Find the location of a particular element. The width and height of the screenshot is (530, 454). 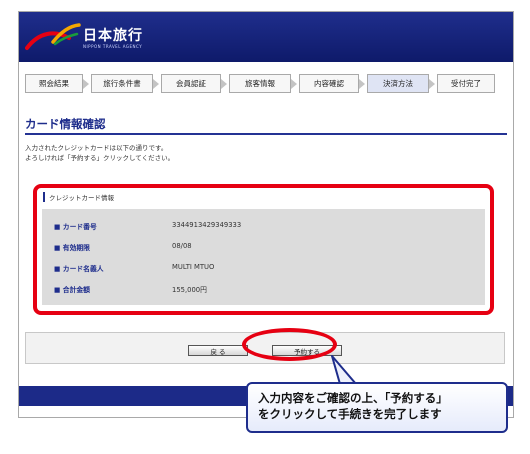

step-2: 旅行条件書 is located at coordinates (125, 83).